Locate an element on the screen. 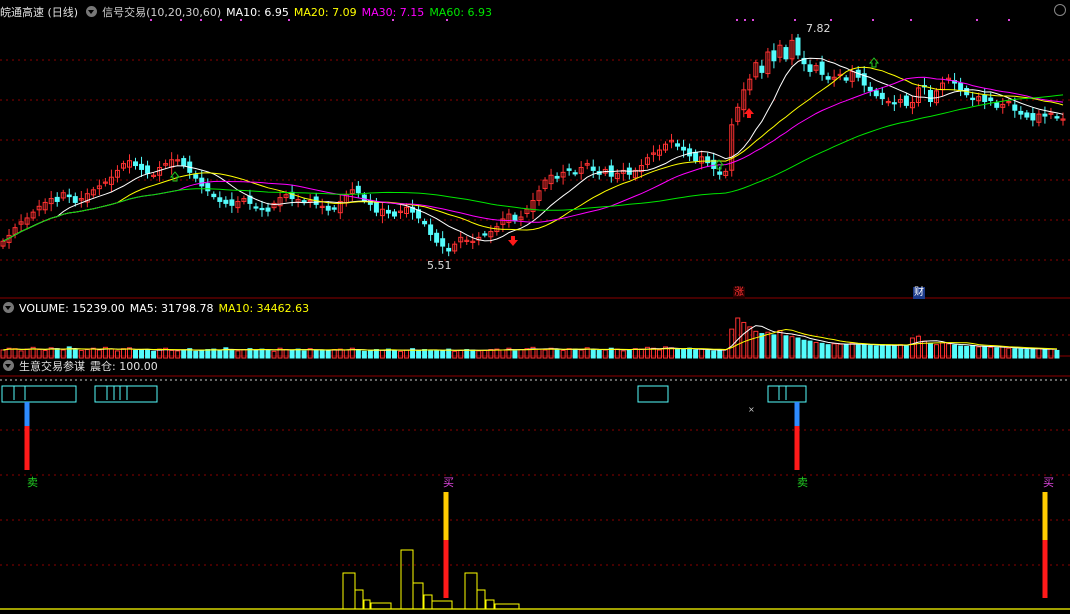 The width and height of the screenshot is (1070, 614). ma30-readout: MA30: 7.15 is located at coordinates (393, 12).